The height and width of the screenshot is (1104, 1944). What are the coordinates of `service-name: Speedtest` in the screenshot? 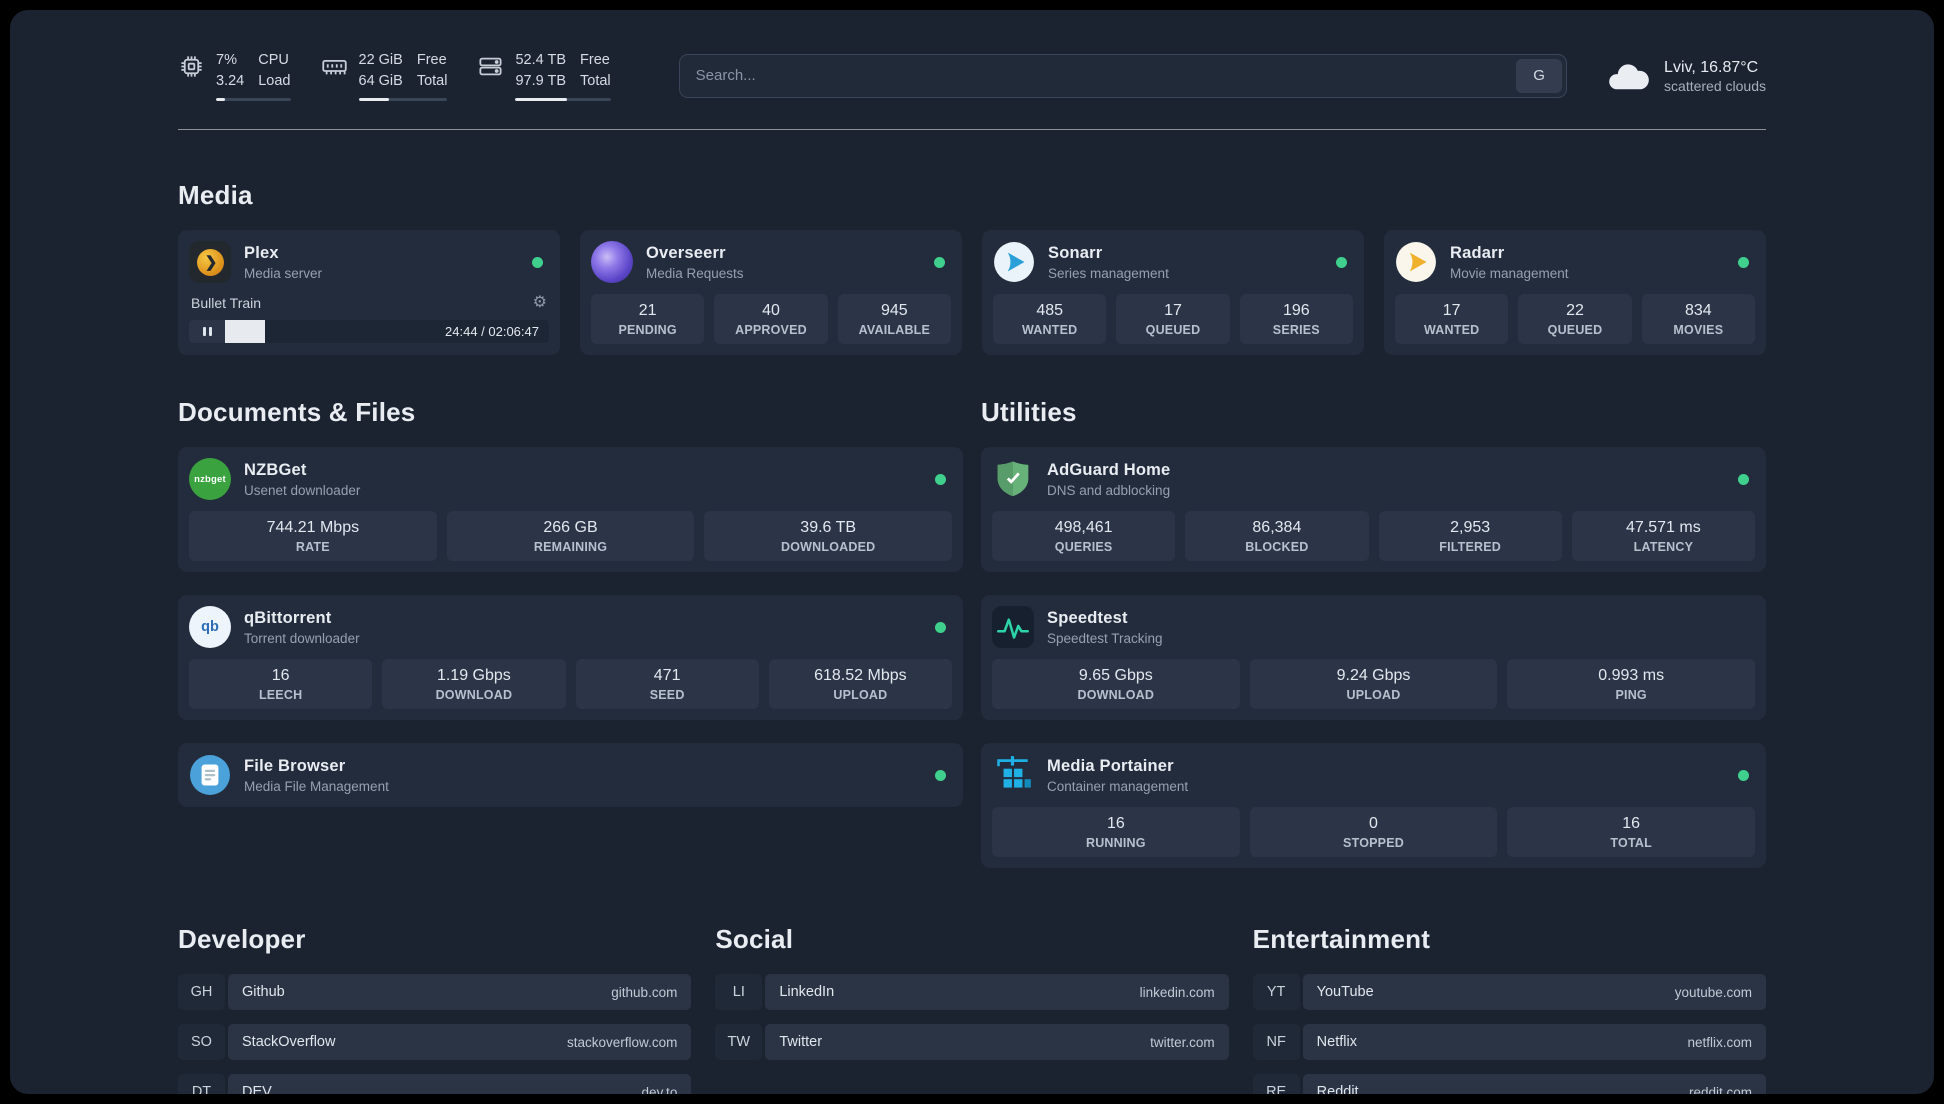 It's located at (1087, 617).